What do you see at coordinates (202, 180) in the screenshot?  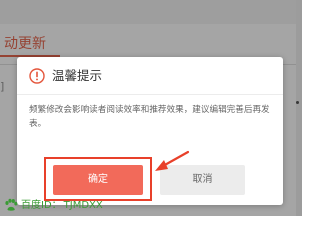 I see `cancel-button: 取消` at bounding box center [202, 180].